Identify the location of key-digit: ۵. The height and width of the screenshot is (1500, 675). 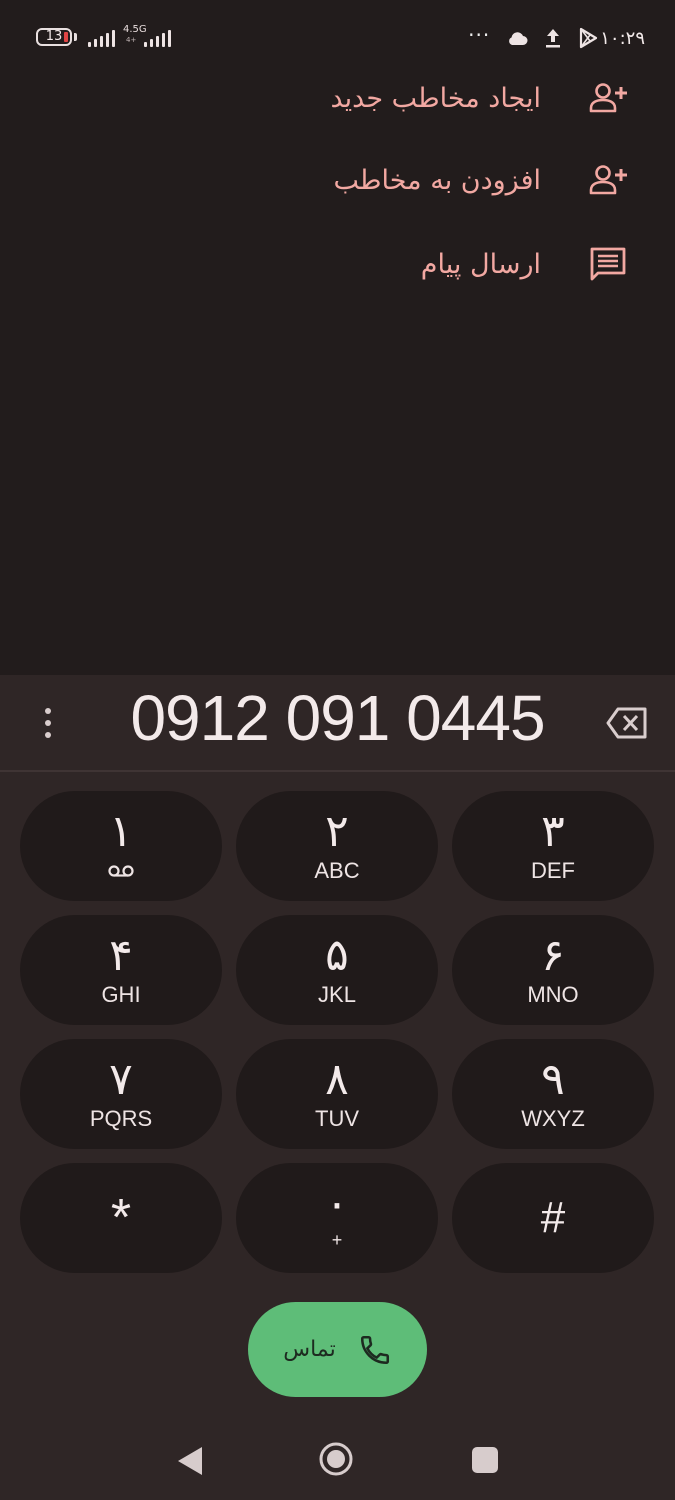
(337, 955).